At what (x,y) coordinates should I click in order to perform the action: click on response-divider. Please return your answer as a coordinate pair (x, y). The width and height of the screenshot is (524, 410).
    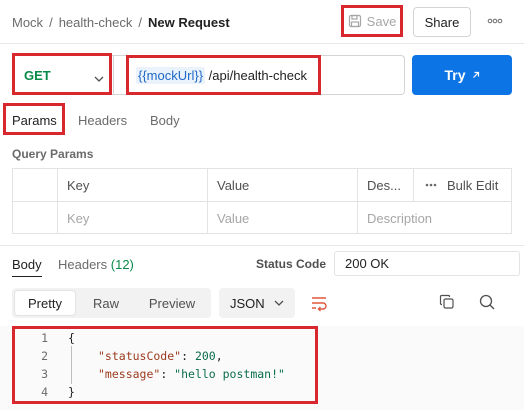
    Looking at the image, I should click on (262, 245).